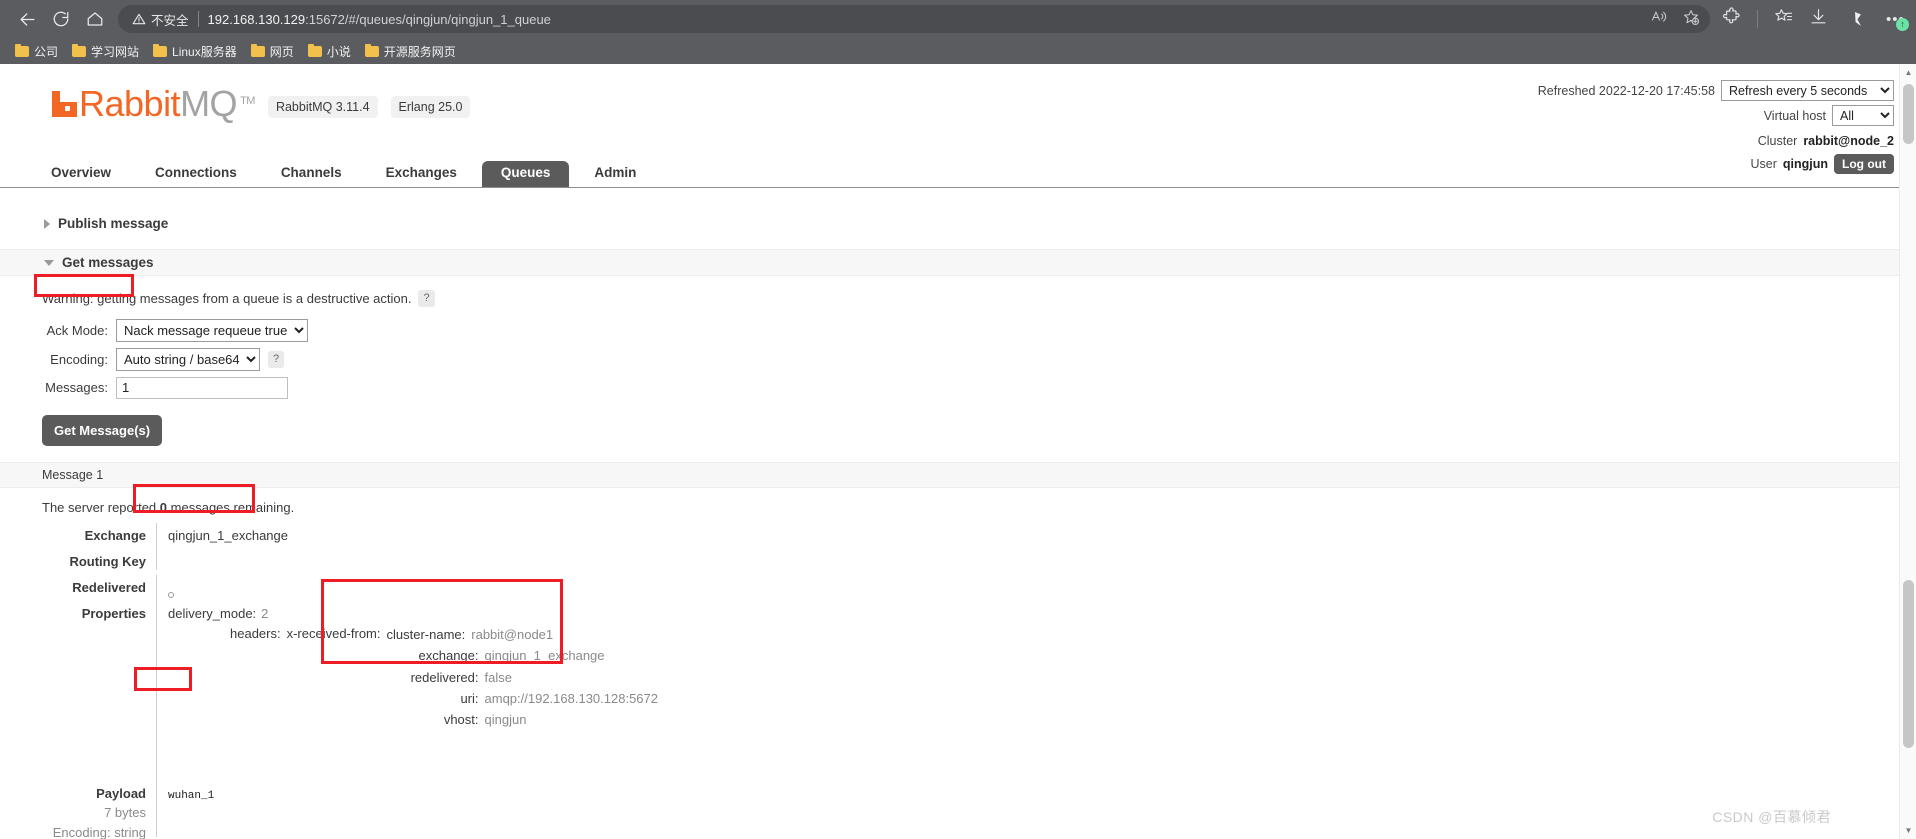 Image resolution: width=1916 pixels, height=839 pixels. What do you see at coordinates (115, 535) in the screenshot?
I see `exchange-key: Exchange` at bounding box center [115, 535].